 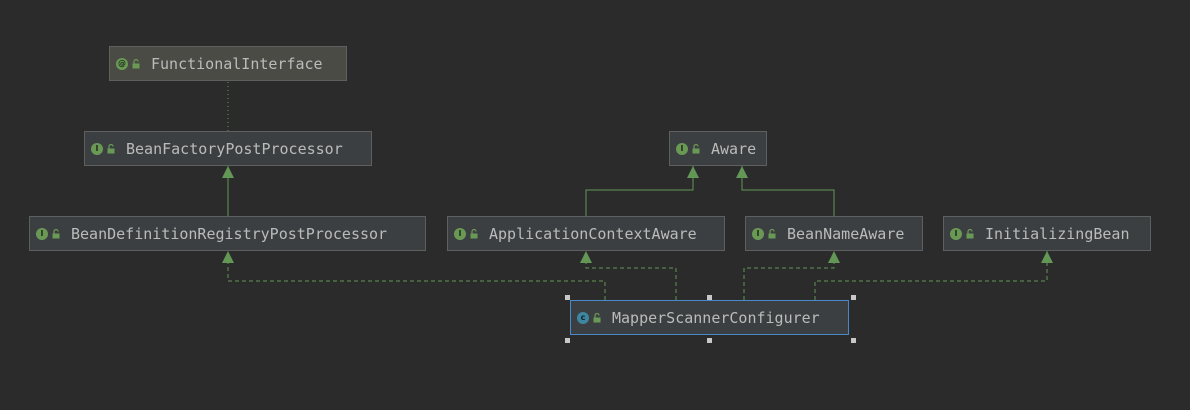 What do you see at coordinates (567, 297) in the screenshot?
I see `selection-handle-top-left` at bounding box center [567, 297].